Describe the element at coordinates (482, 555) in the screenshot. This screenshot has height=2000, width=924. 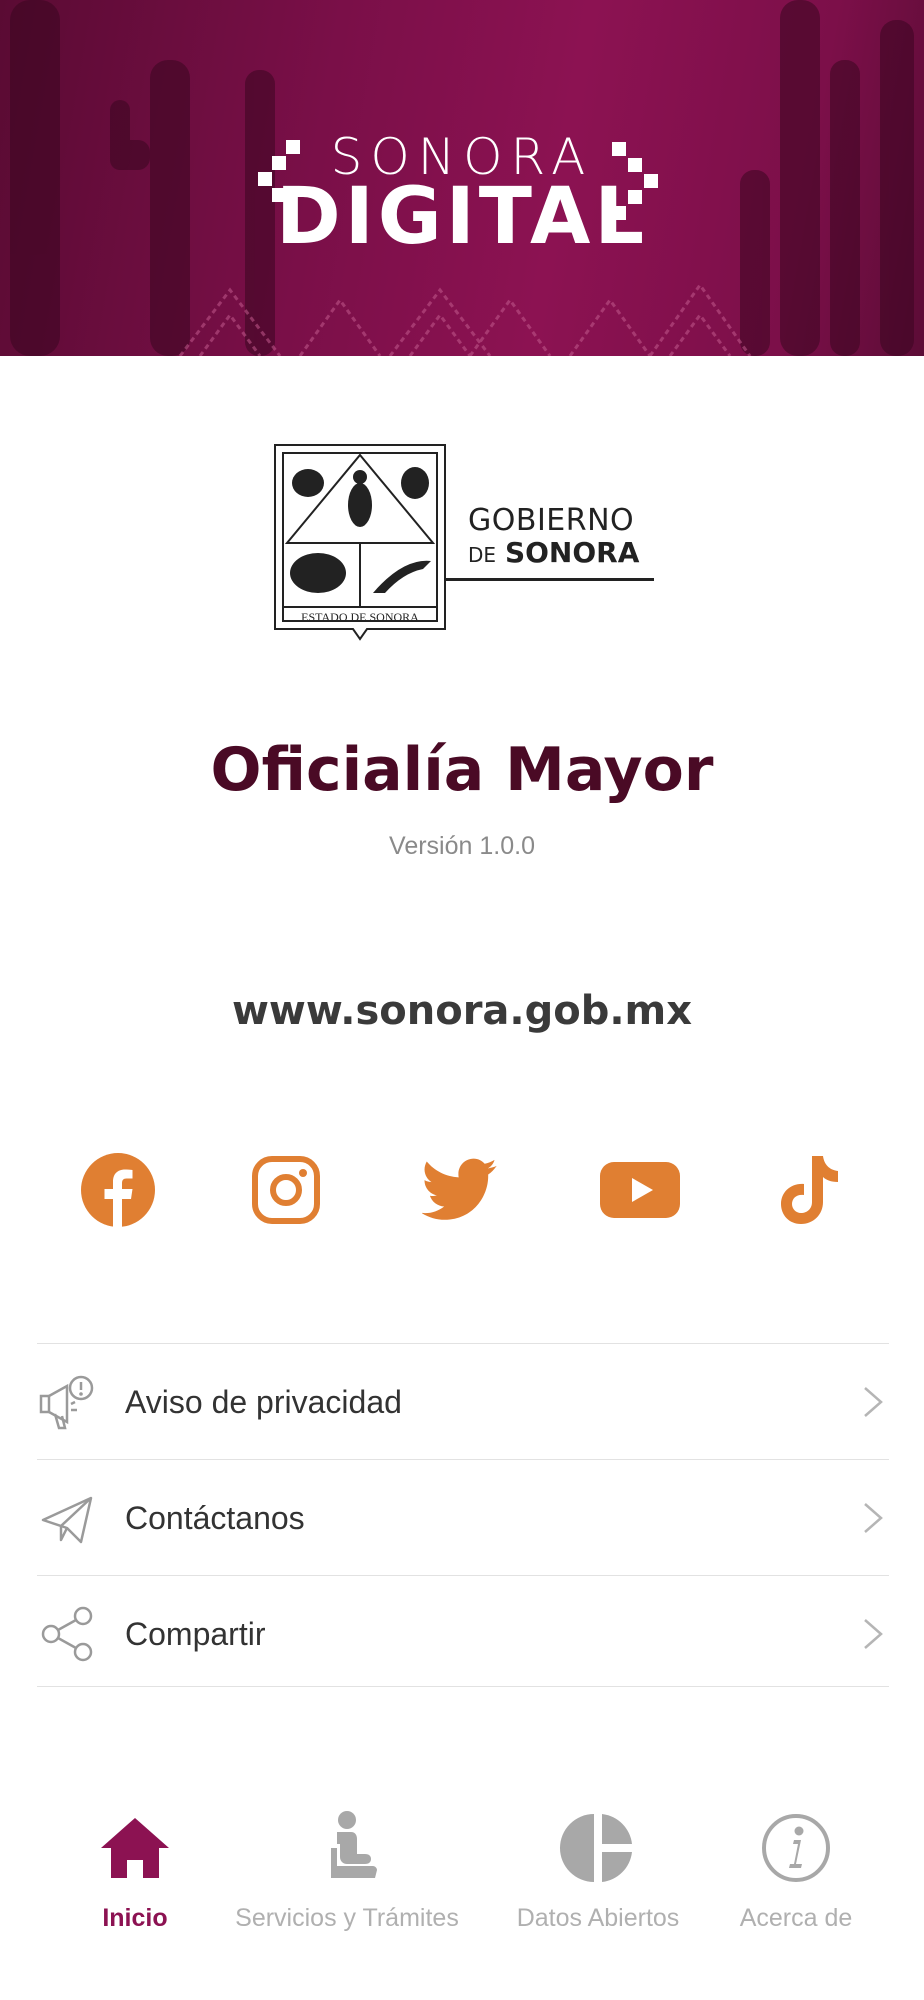
I see `de-prefix: DE` at that location.